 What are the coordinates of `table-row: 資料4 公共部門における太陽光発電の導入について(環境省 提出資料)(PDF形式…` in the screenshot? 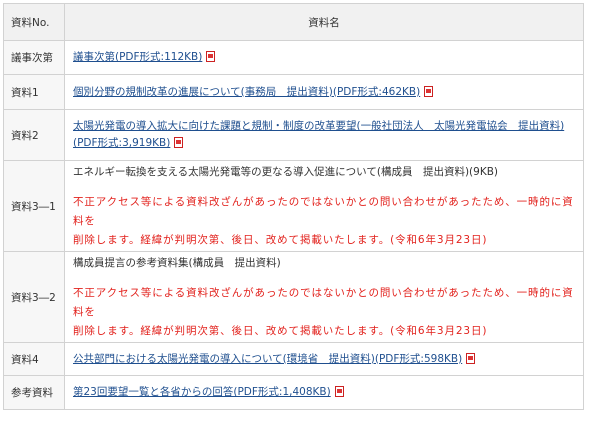 It's located at (293, 359).